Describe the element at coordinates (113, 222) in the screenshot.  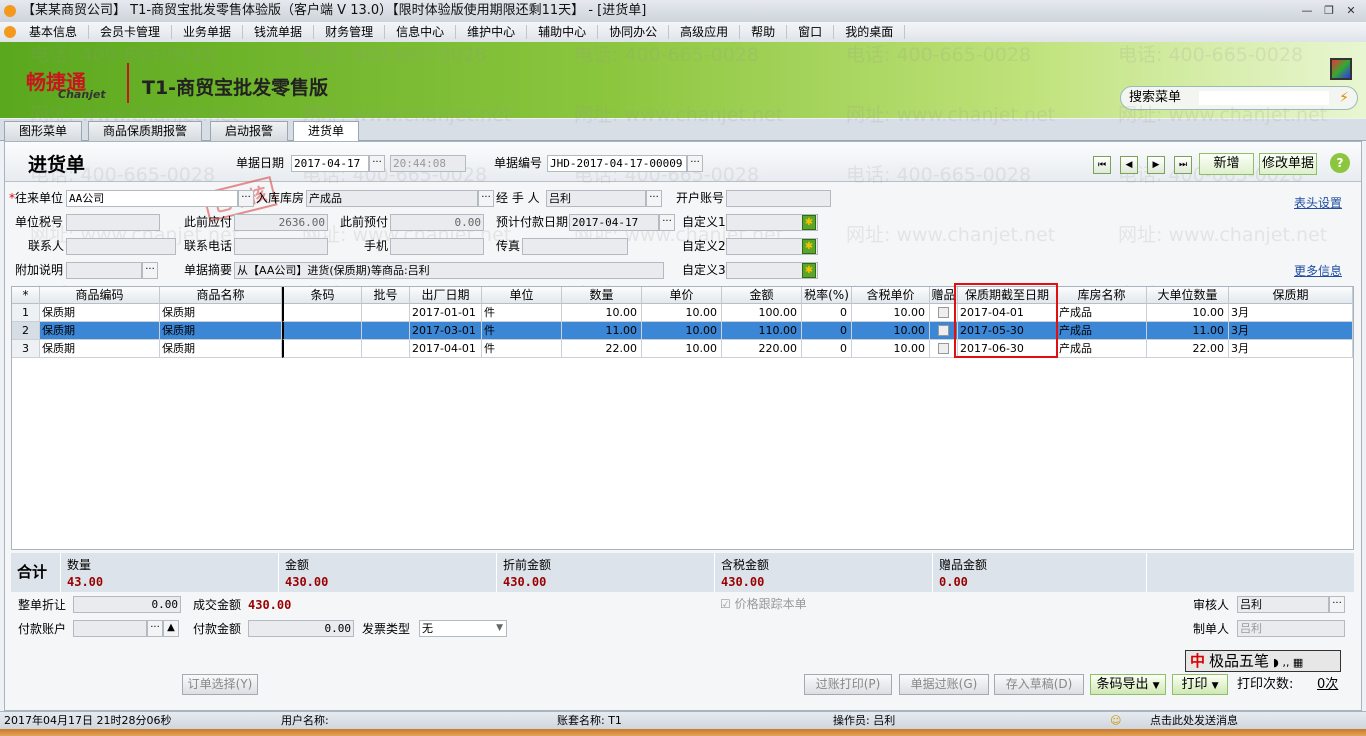
I see `taxno-field` at that location.